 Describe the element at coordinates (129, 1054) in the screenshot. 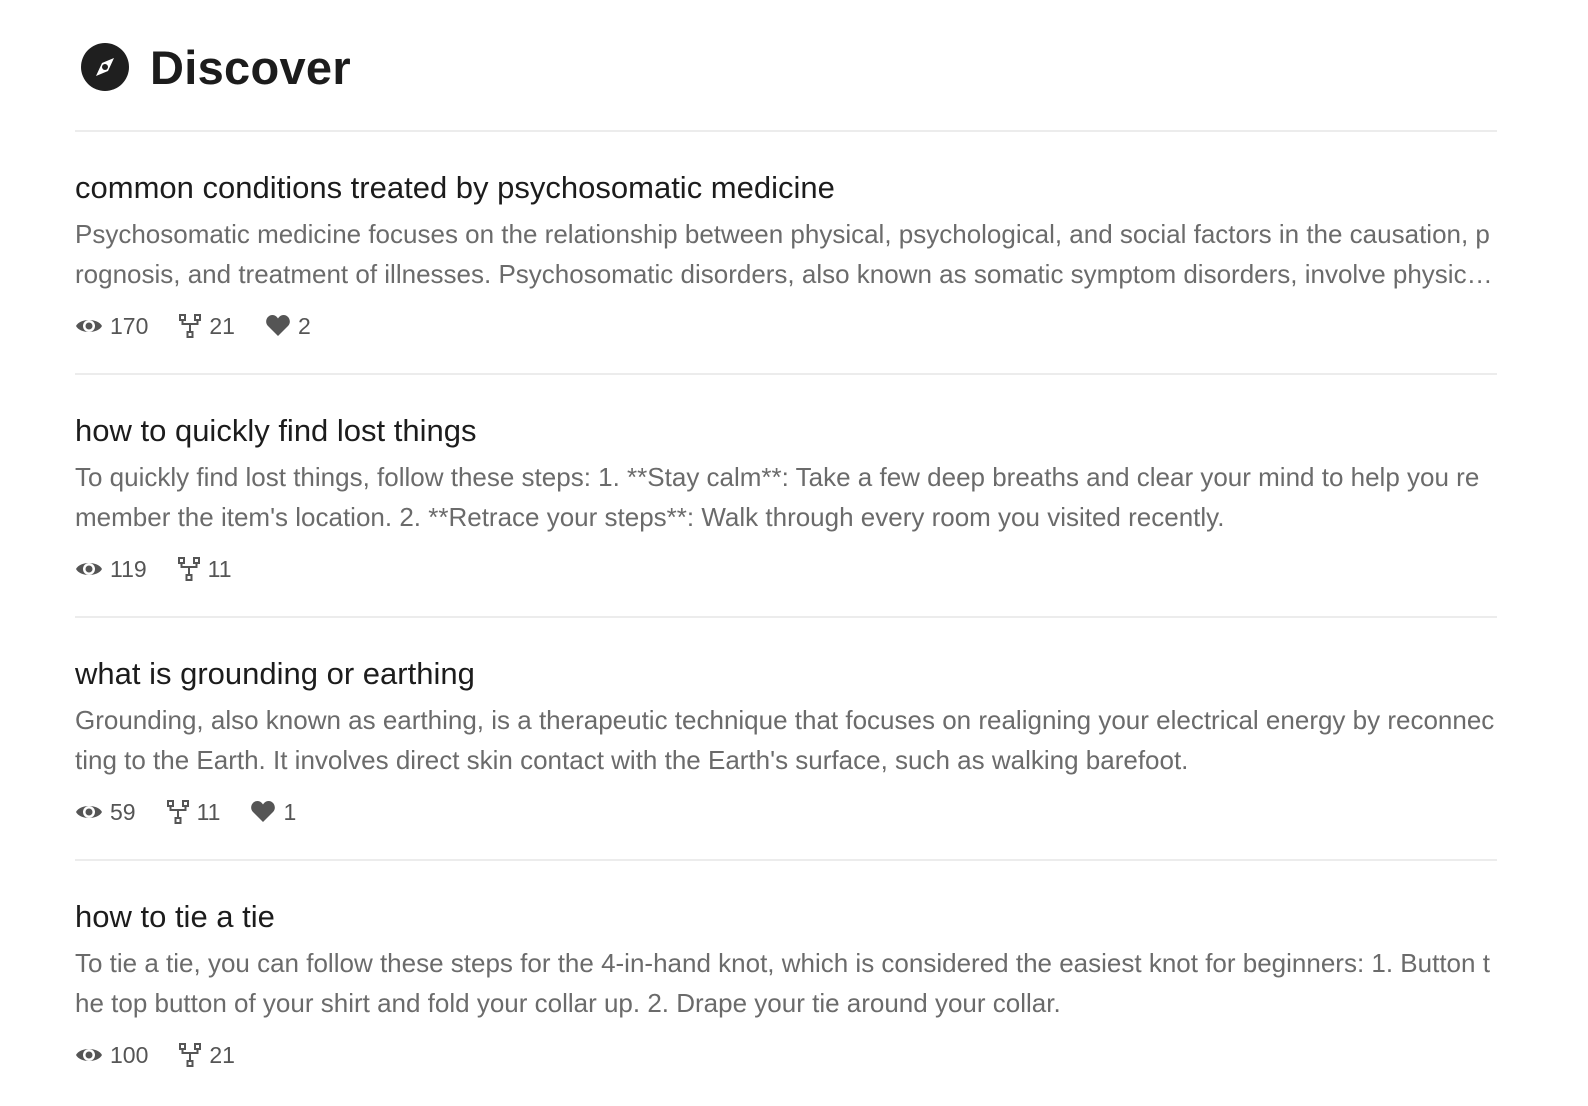

I see `views-count: 100` at that location.